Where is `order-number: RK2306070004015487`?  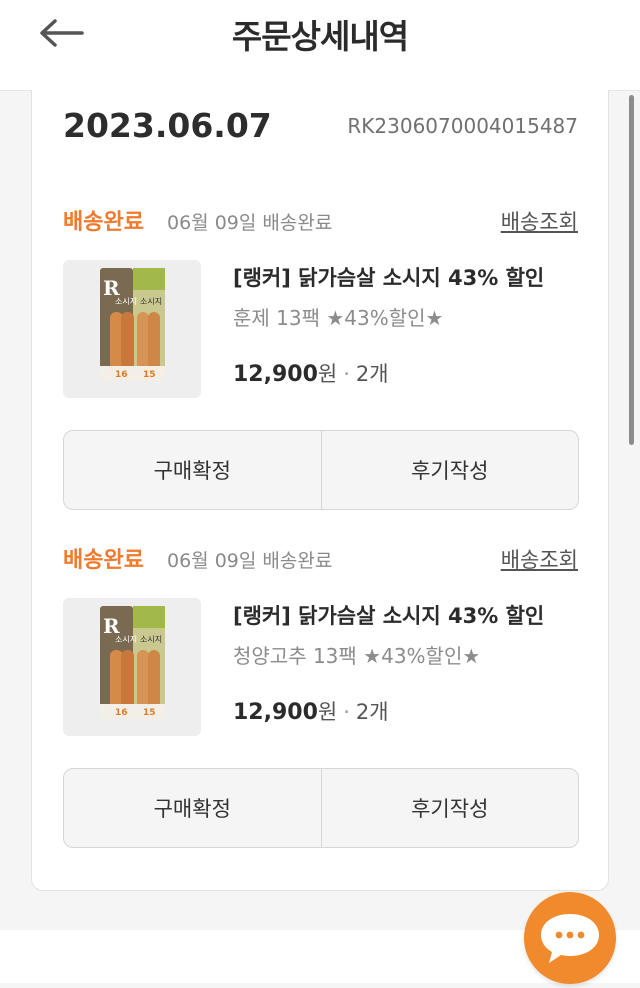 order-number: RK2306070004015487 is located at coordinates (462, 126).